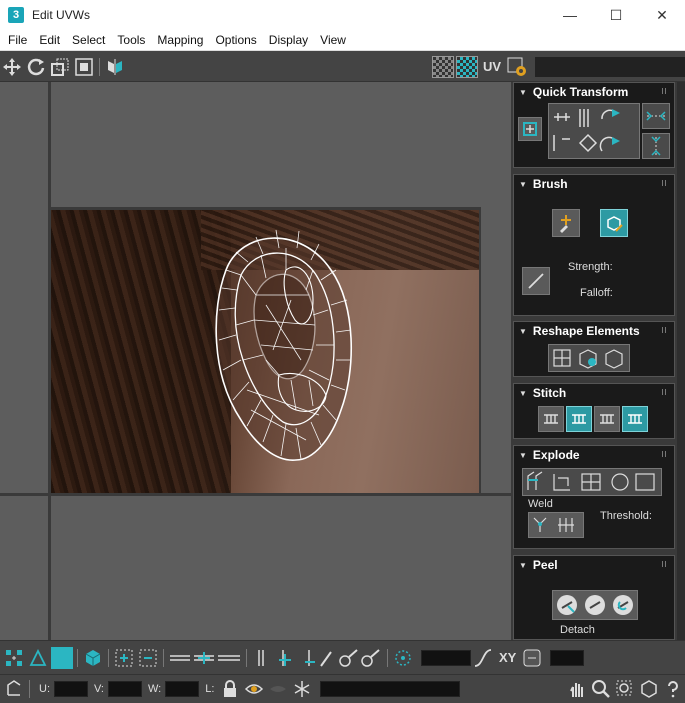 The image size is (685, 703). I want to click on bottom-toolbar-selection: XY, so click(342, 657).